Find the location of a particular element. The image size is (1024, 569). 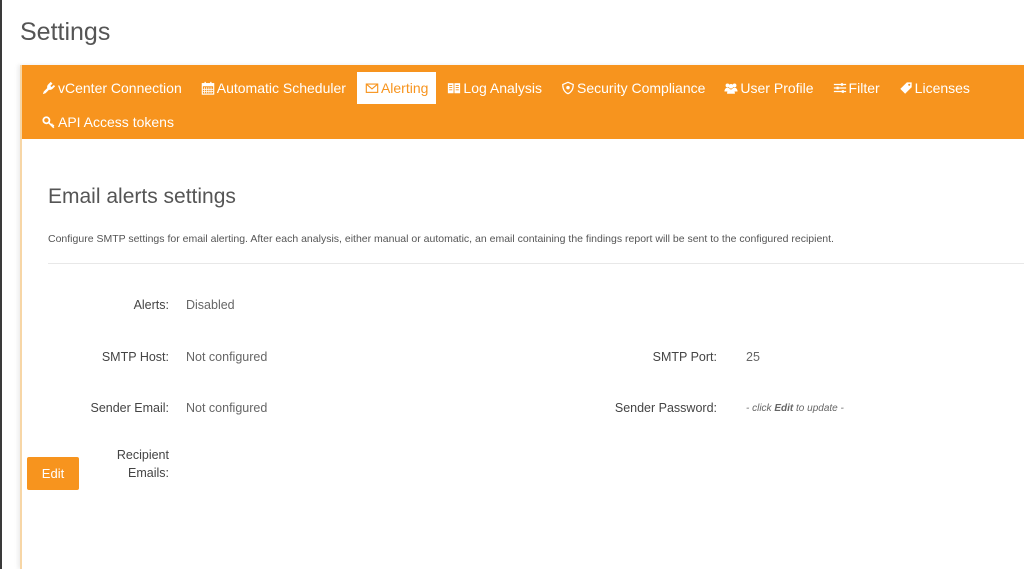

window-left-border is located at coordinates (1, 284).